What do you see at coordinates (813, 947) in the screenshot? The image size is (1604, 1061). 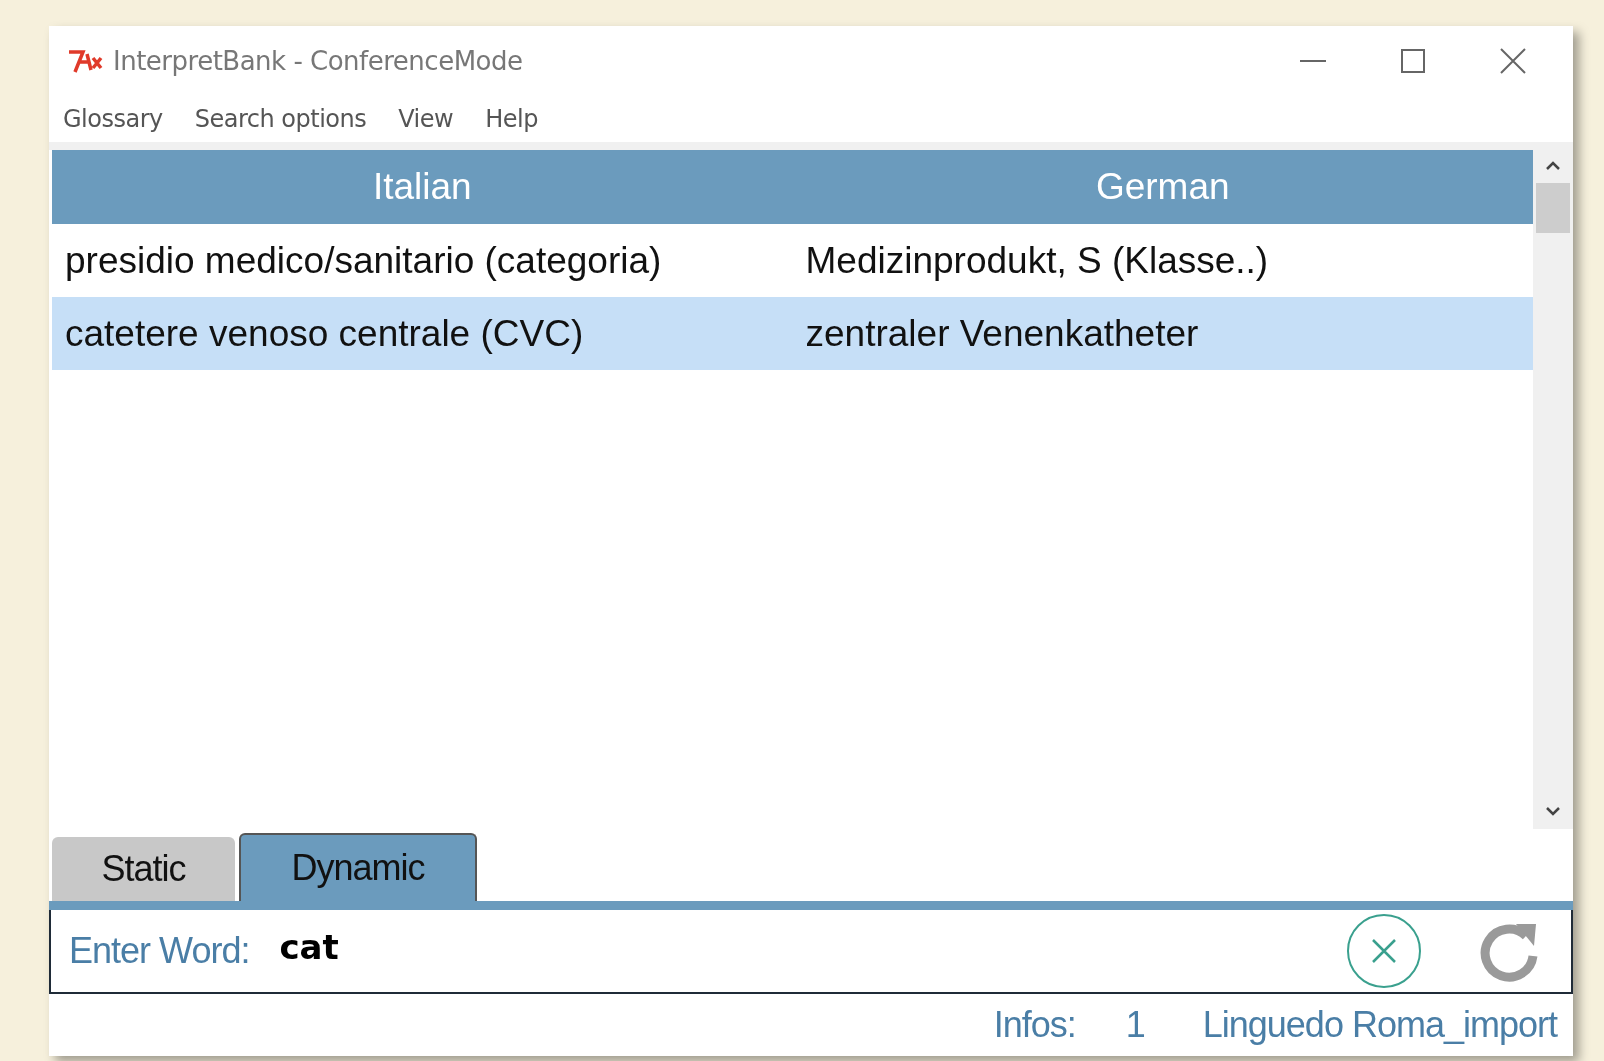 I see `text-input: cat` at bounding box center [813, 947].